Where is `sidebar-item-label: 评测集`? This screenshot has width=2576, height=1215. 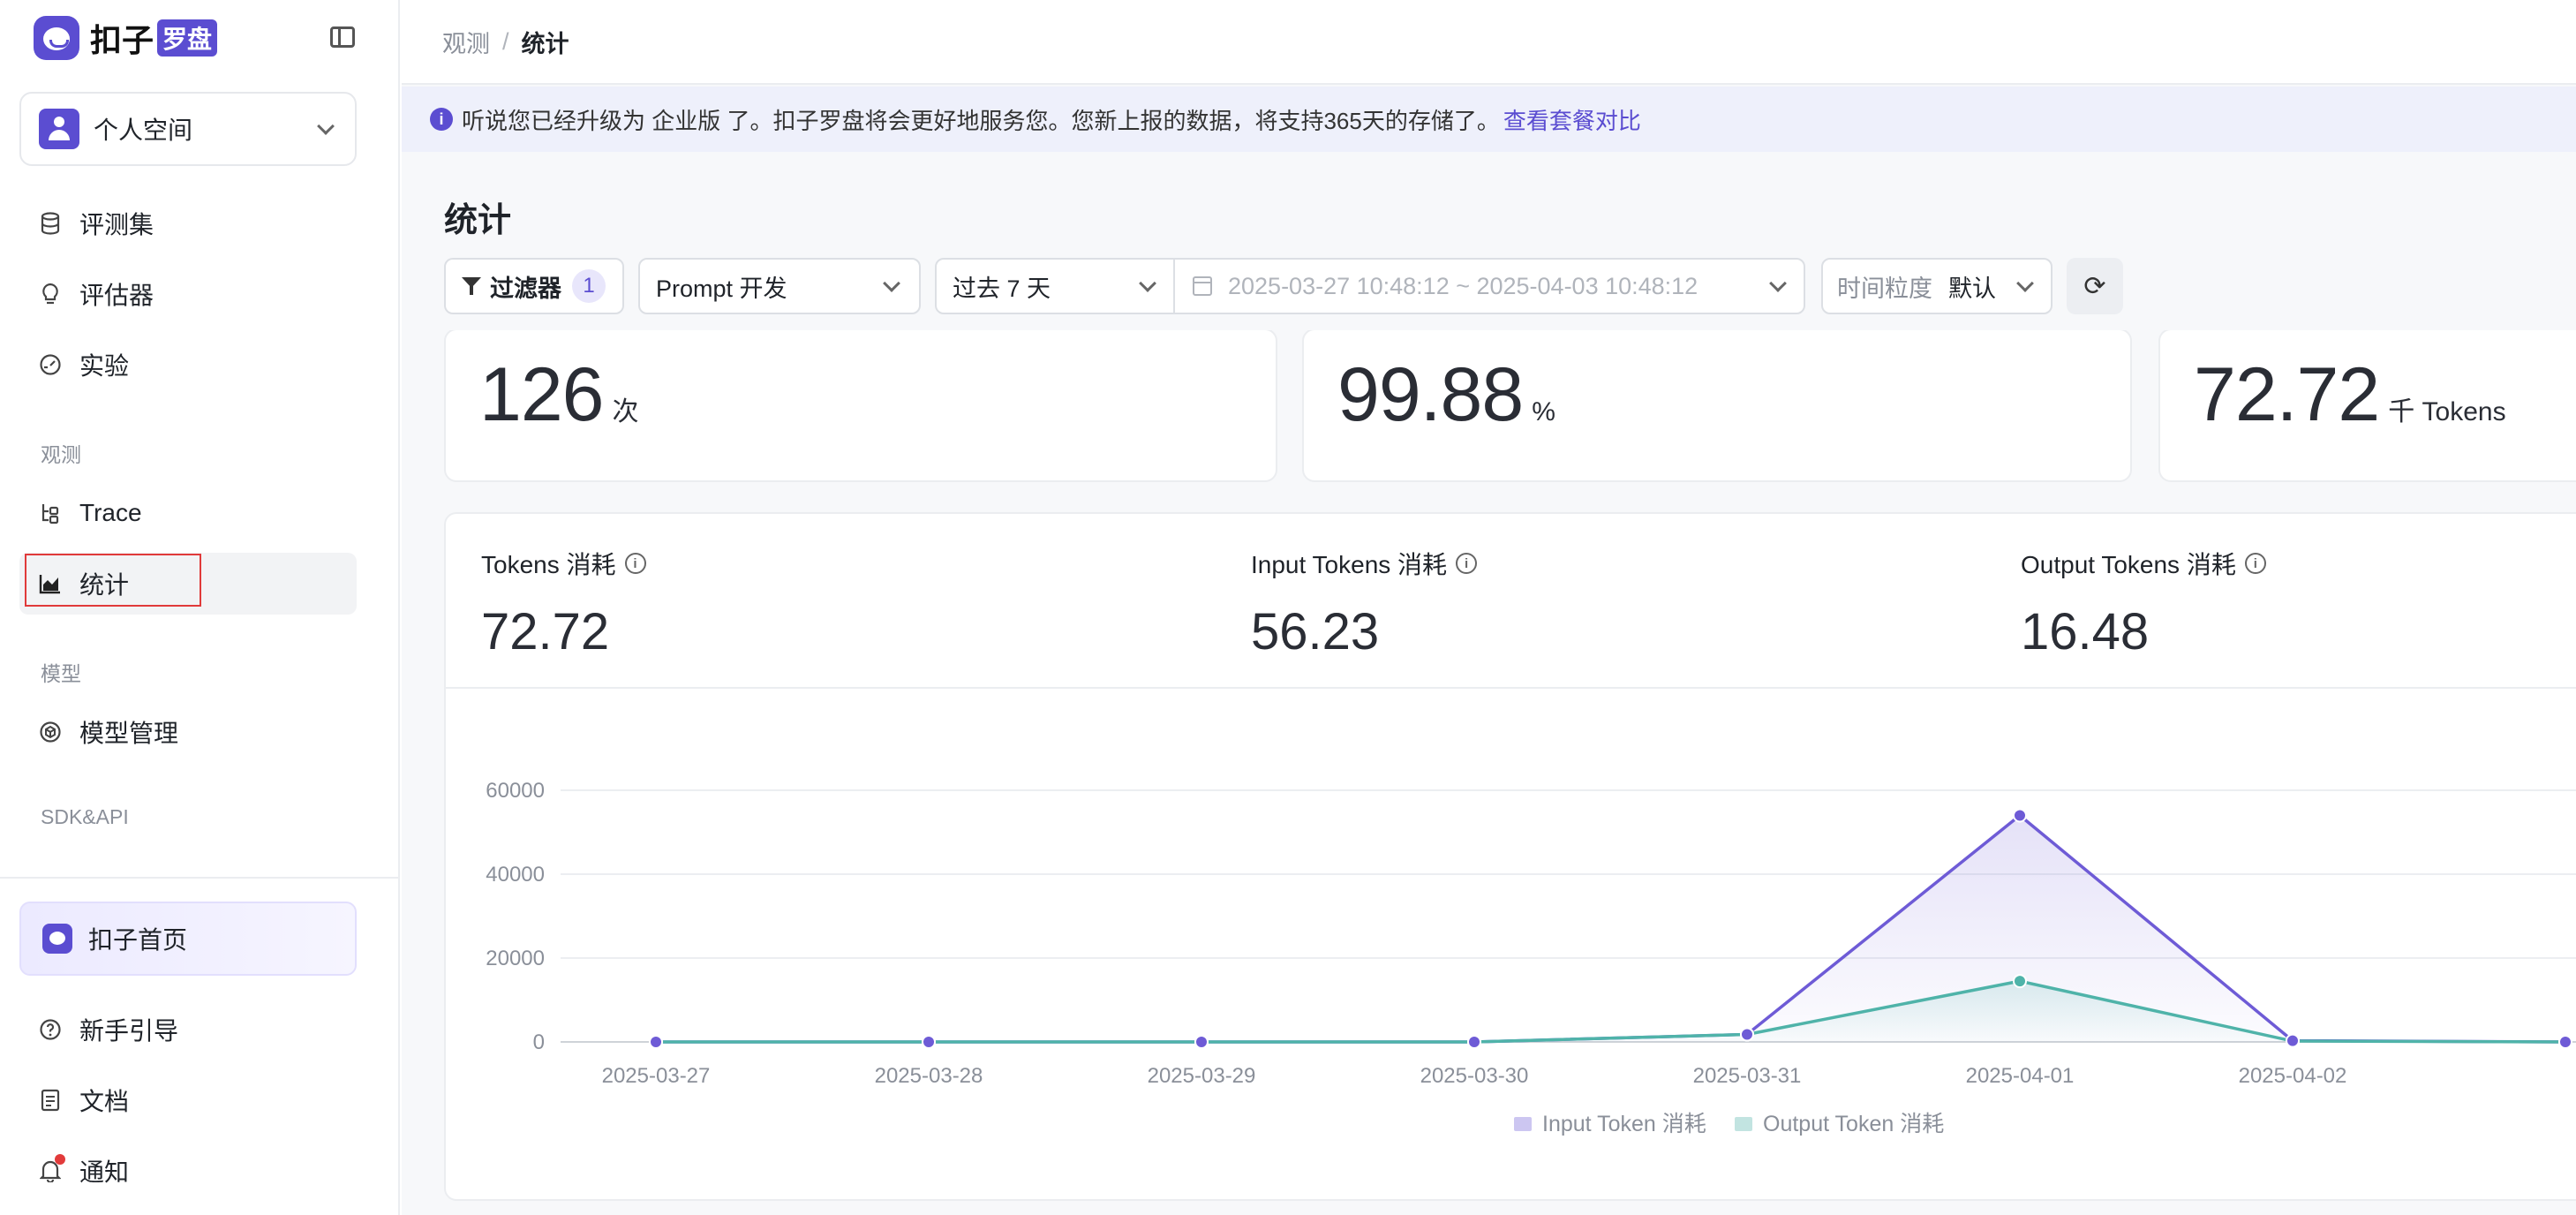
sidebar-item-label: 评测集 is located at coordinates (117, 224).